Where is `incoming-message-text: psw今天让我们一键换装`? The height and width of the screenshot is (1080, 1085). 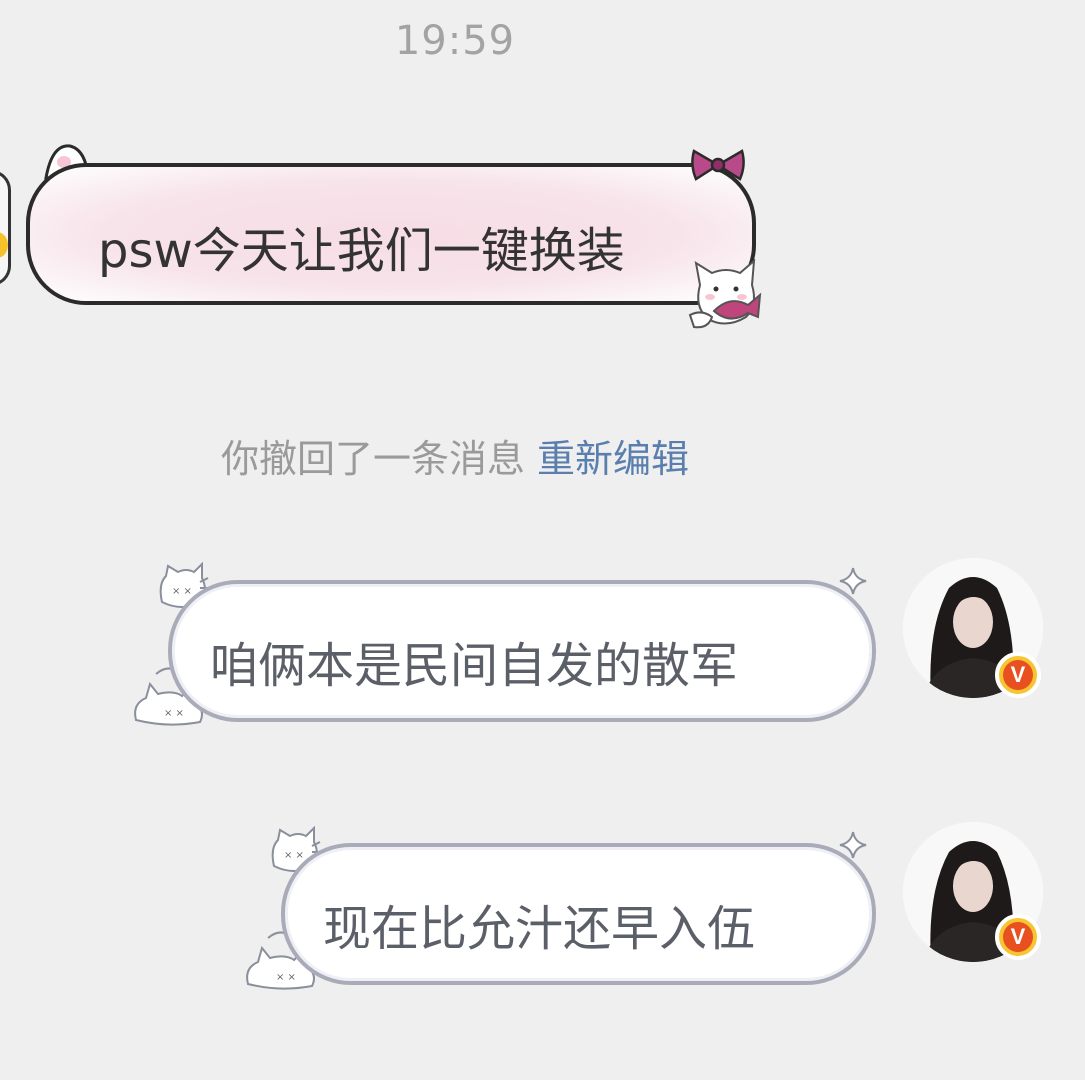
incoming-message-text: psw今天让我们一键换装 is located at coordinates (361, 251).